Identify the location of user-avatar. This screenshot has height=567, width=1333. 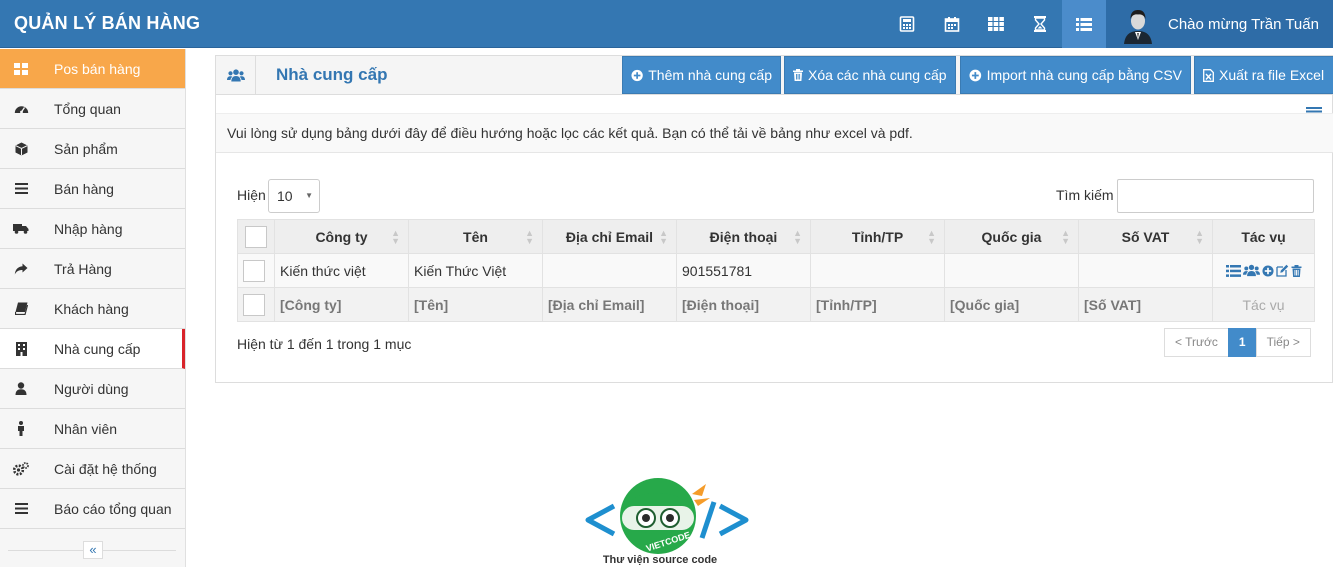
(1138, 24).